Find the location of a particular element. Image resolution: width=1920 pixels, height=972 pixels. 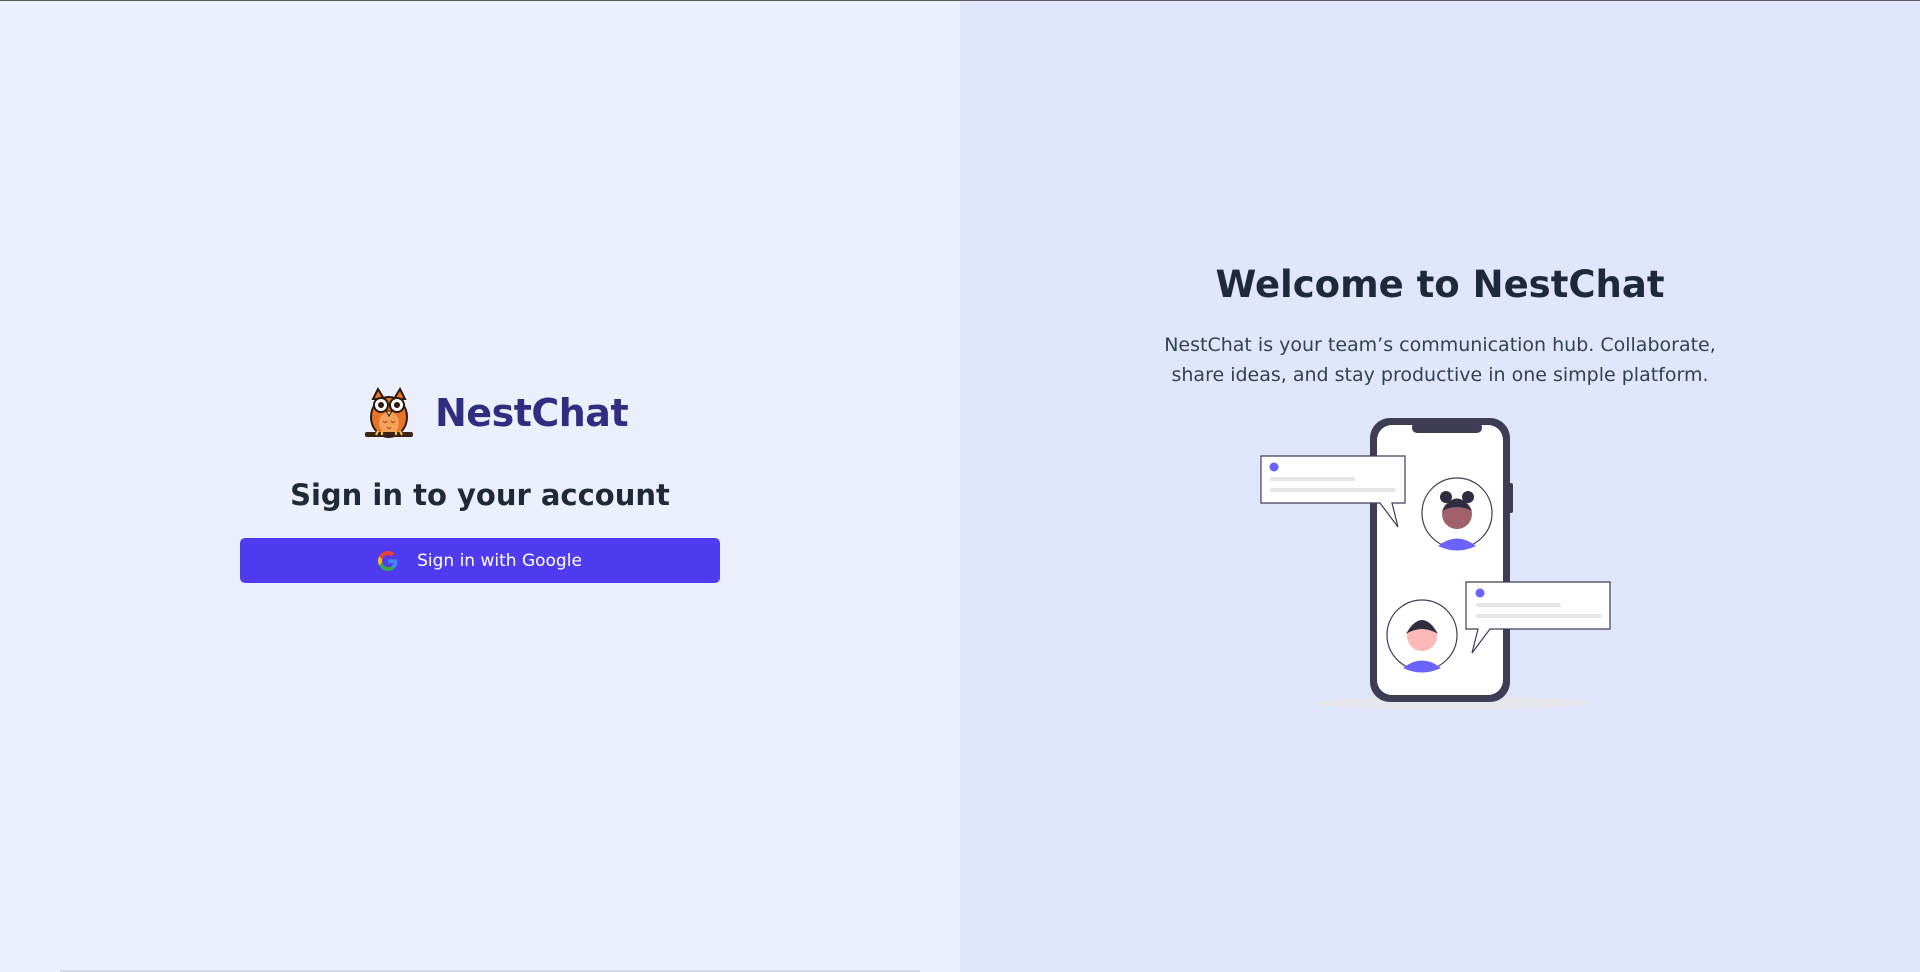

owl-icon is located at coordinates (389, 412).